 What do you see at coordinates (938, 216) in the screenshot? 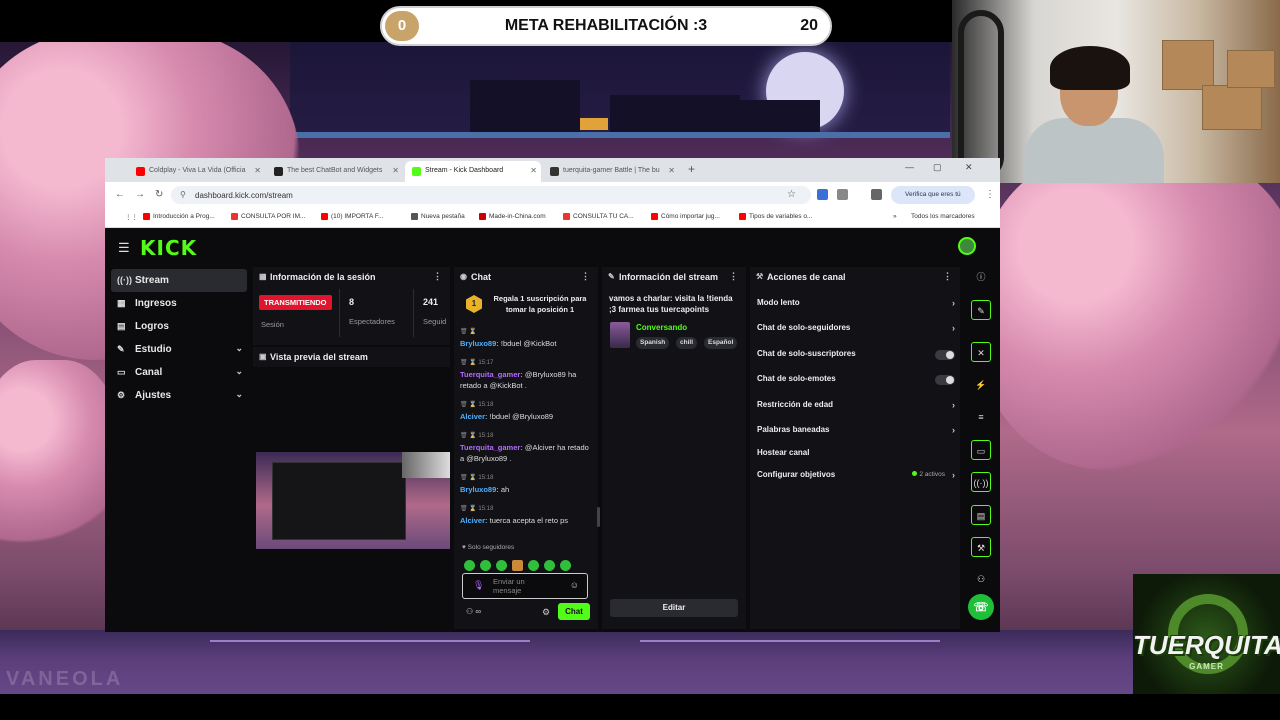
I see `all-bookmarks: Todos los marcadores` at bounding box center [938, 216].